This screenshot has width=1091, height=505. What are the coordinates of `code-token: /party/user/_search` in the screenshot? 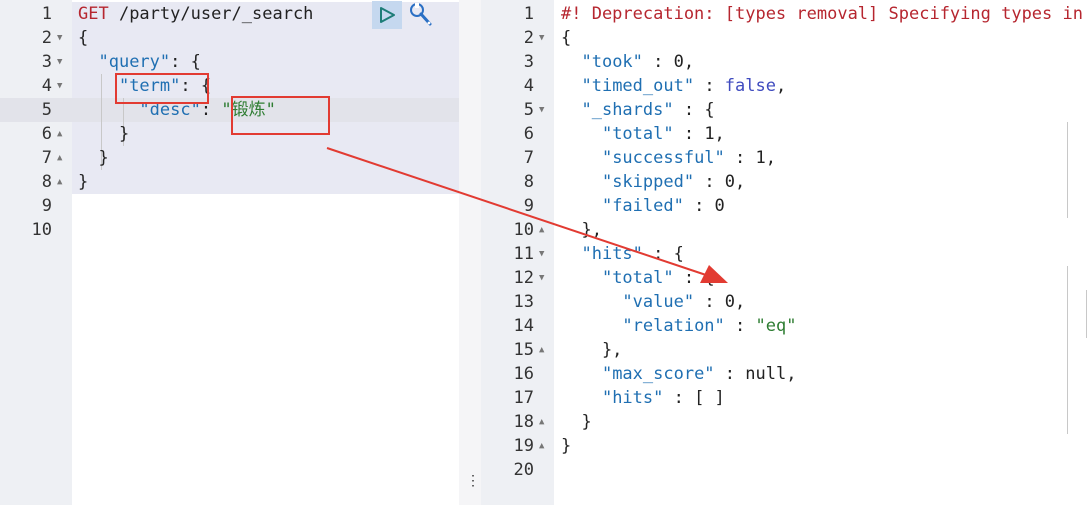 It's located at (211, 14).